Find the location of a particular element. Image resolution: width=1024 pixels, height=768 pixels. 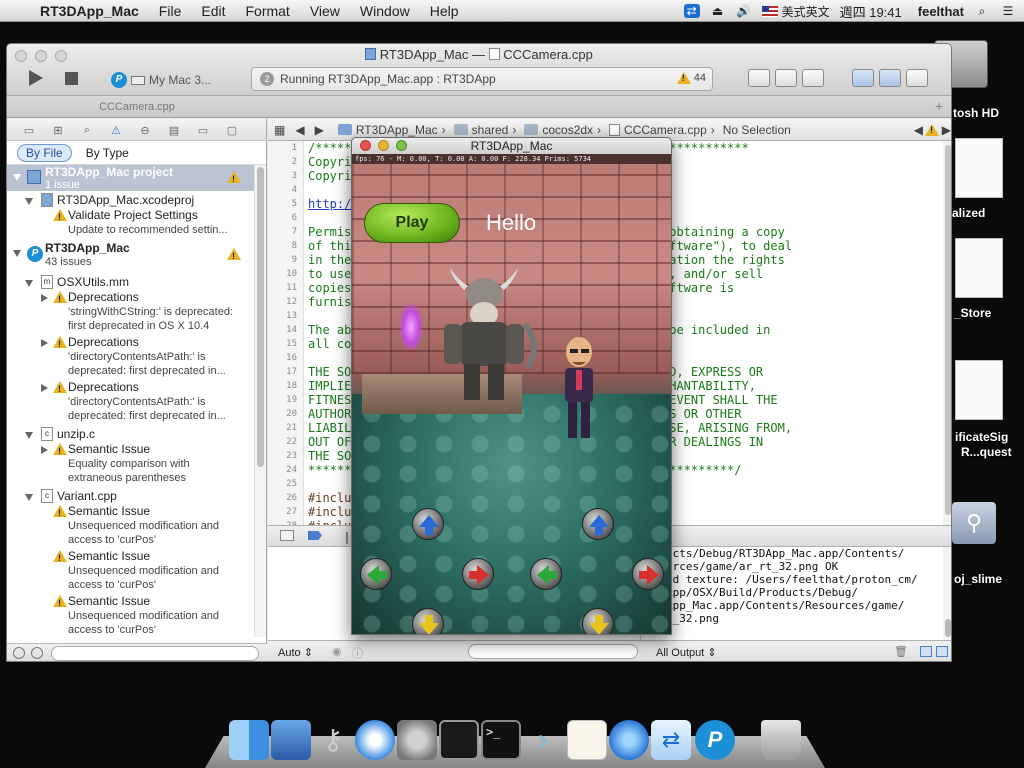

debug-navigator-icon: ⊖ is located at coordinates (145, 130).